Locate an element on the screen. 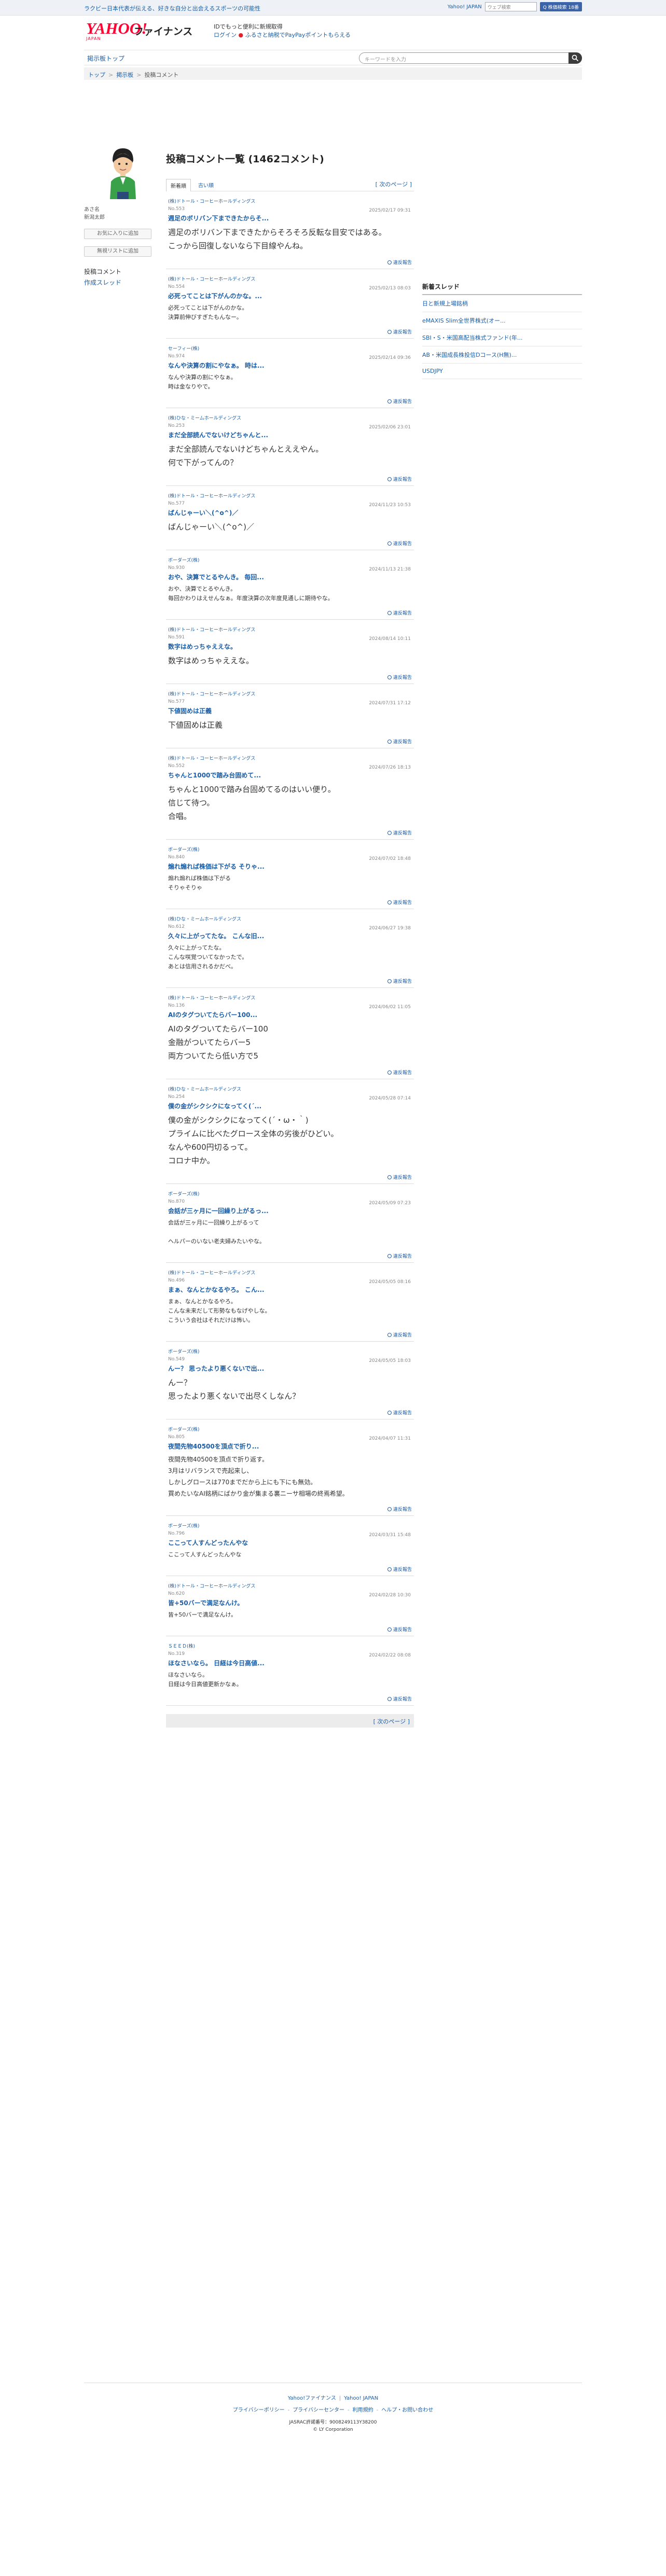  promo-link: ラクビー日本代表が伝える、好きな自分と出会えるスポーツの可能性 is located at coordinates (172, 8).